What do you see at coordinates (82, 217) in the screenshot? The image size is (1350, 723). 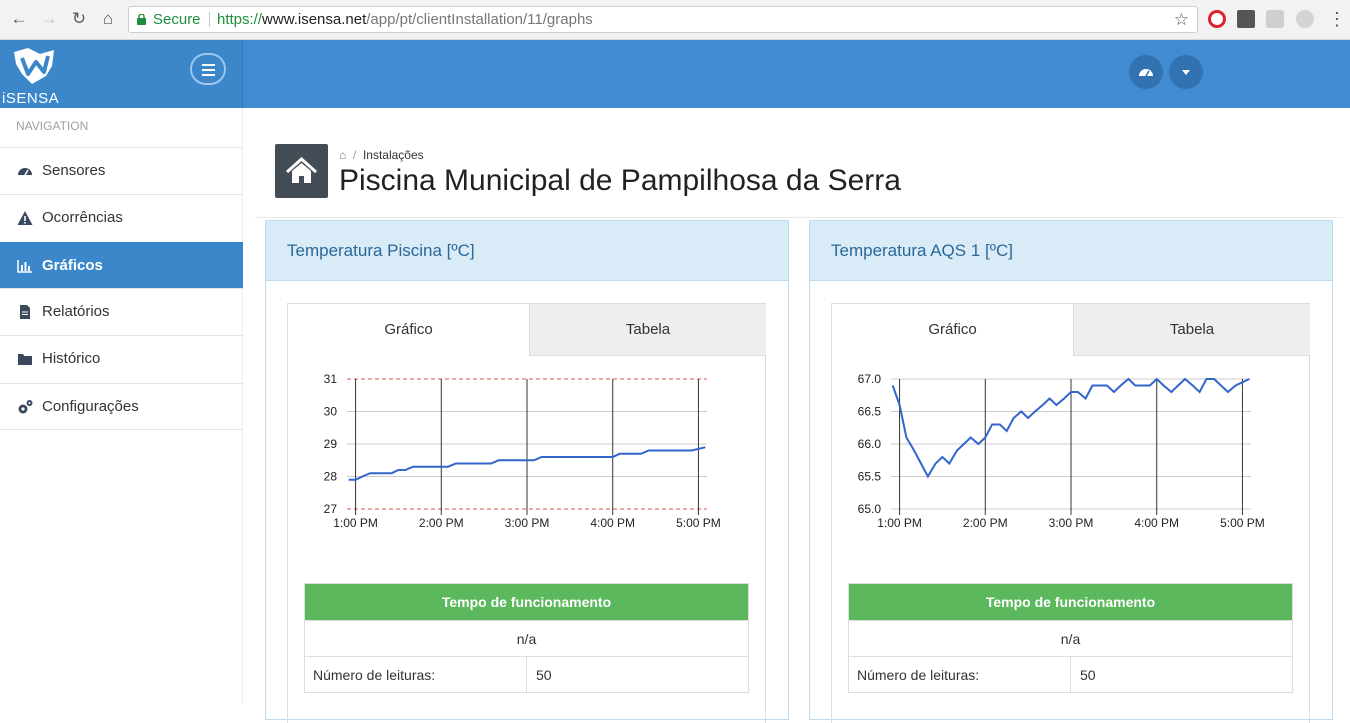 I see `sidebar-item-label: Ocorrências` at bounding box center [82, 217].